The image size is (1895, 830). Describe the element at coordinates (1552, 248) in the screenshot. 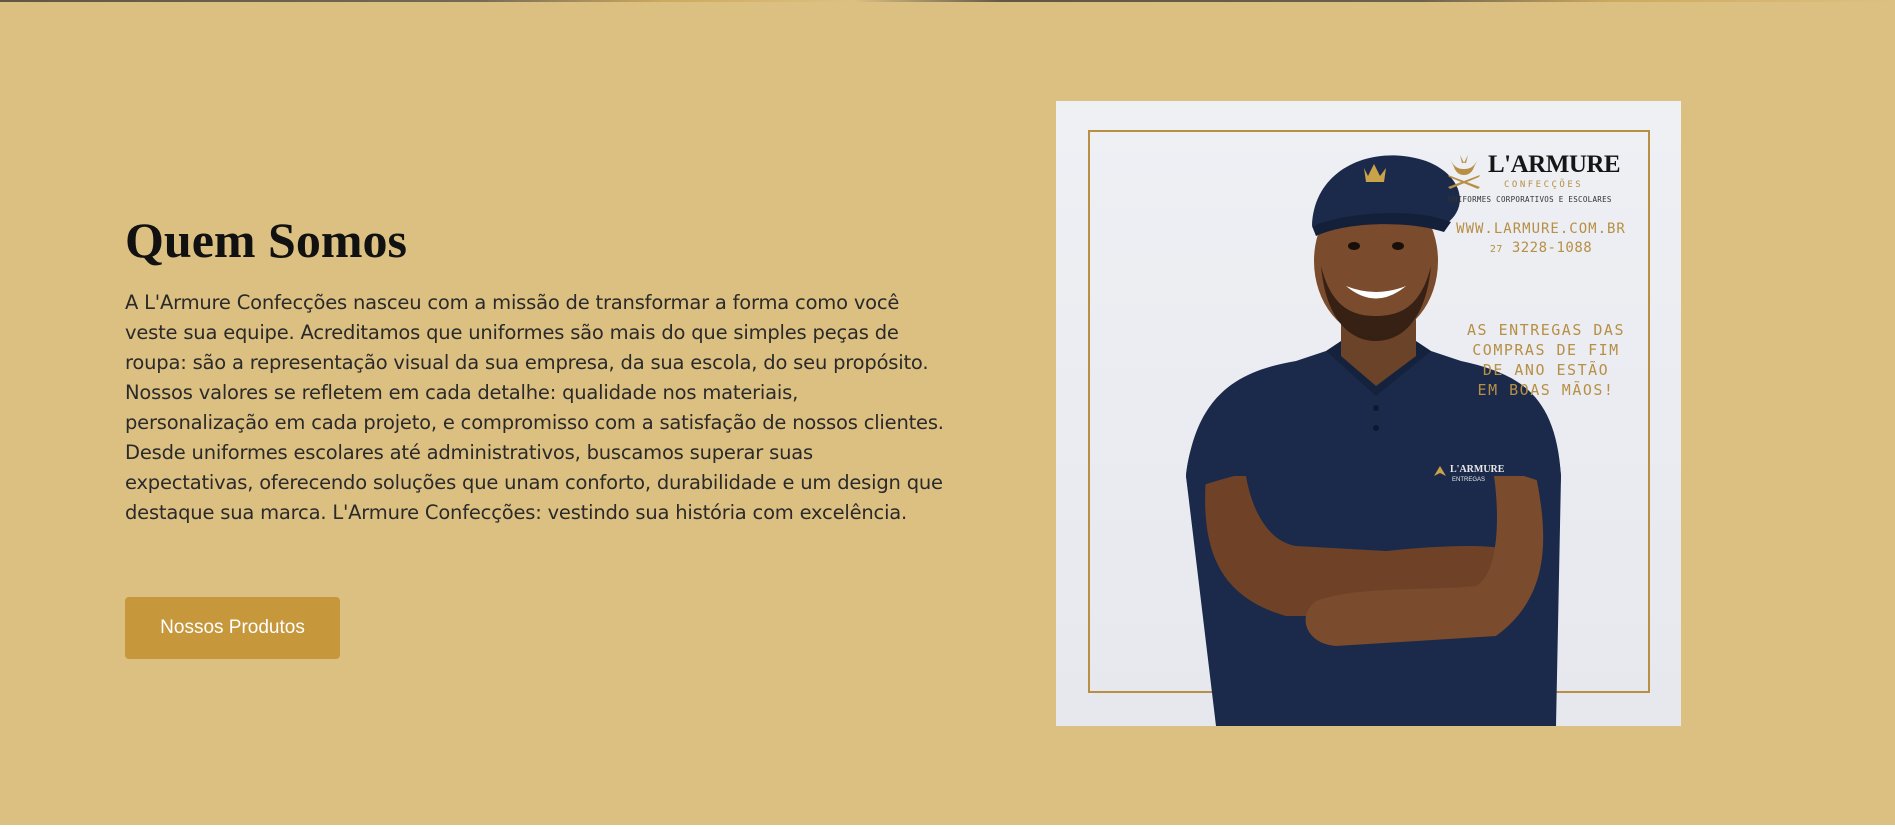

I see `phone-number: 3228-1088` at that location.